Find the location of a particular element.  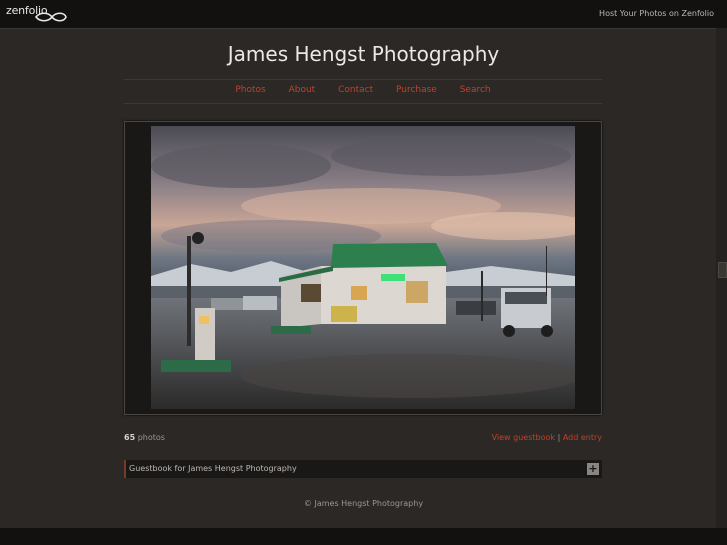

add-entry-link: Add entry is located at coordinates (582, 437).